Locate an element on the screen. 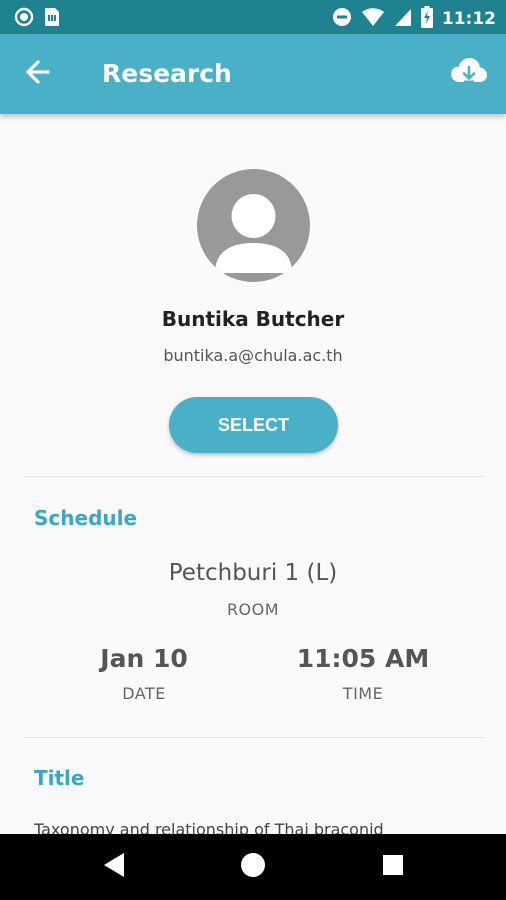 This screenshot has width=506, height=900. nav-recents-button is located at coordinates (393, 867).